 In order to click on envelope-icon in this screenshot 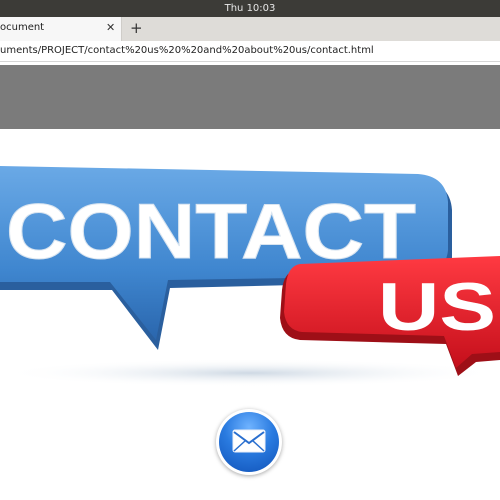, I will do `click(249, 441)`.